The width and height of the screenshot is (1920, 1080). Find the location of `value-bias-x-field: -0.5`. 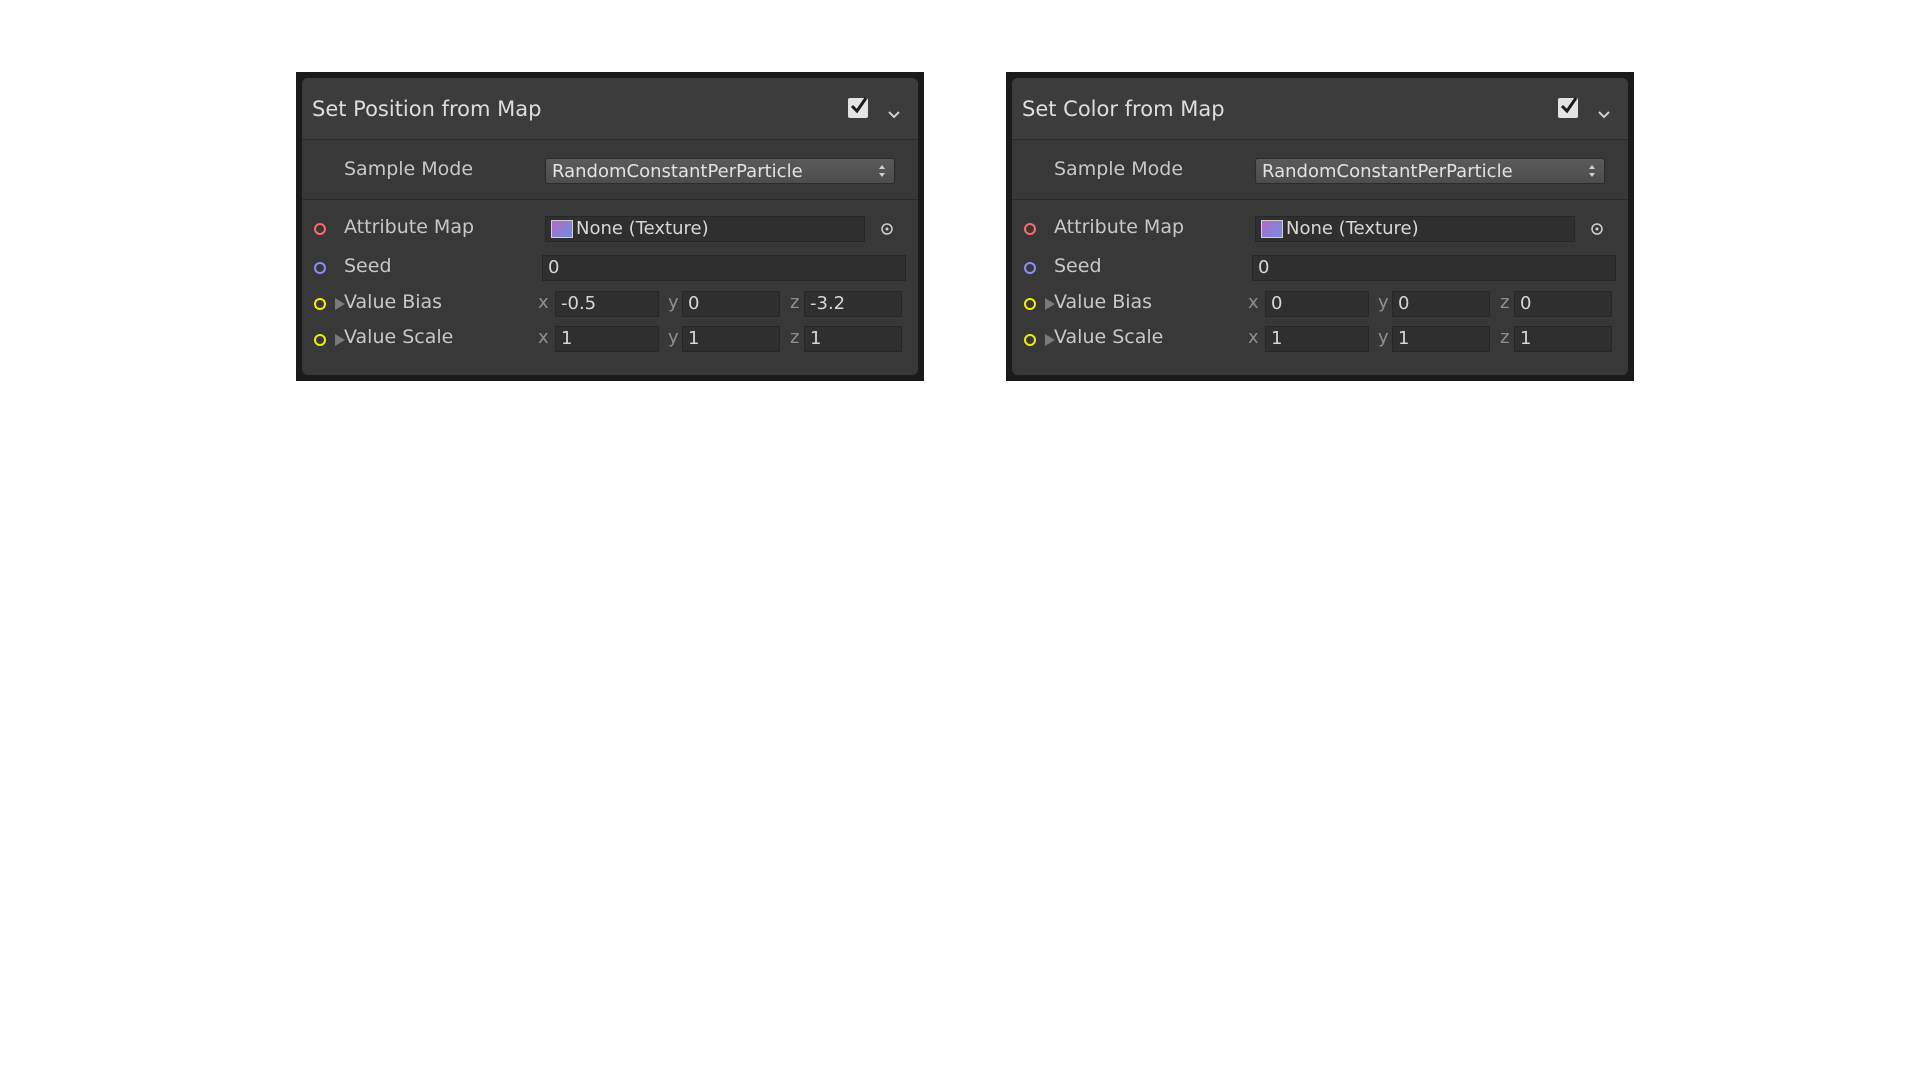

value-bias-x-field: -0.5 is located at coordinates (607, 304).